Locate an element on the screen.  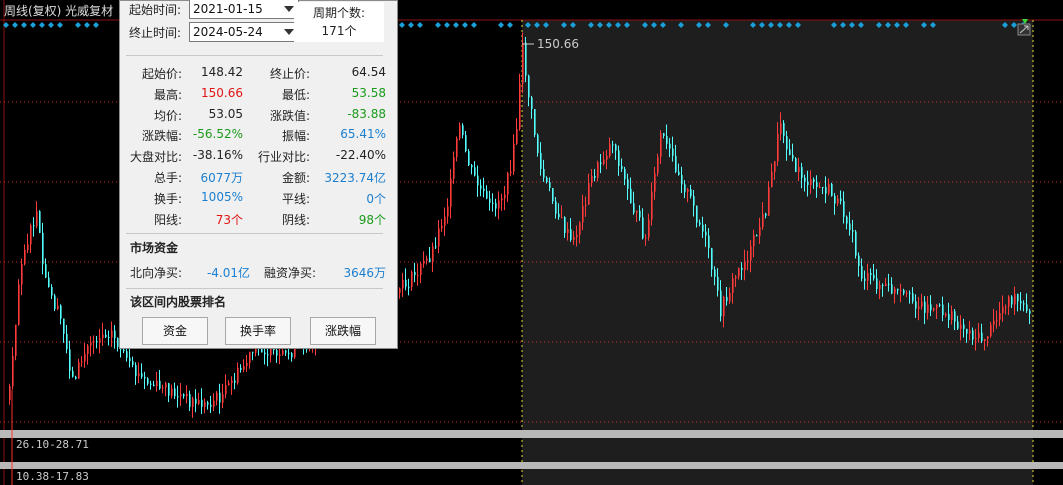
range-label-2: 10.38-17.83 is located at coordinates (52, 476).